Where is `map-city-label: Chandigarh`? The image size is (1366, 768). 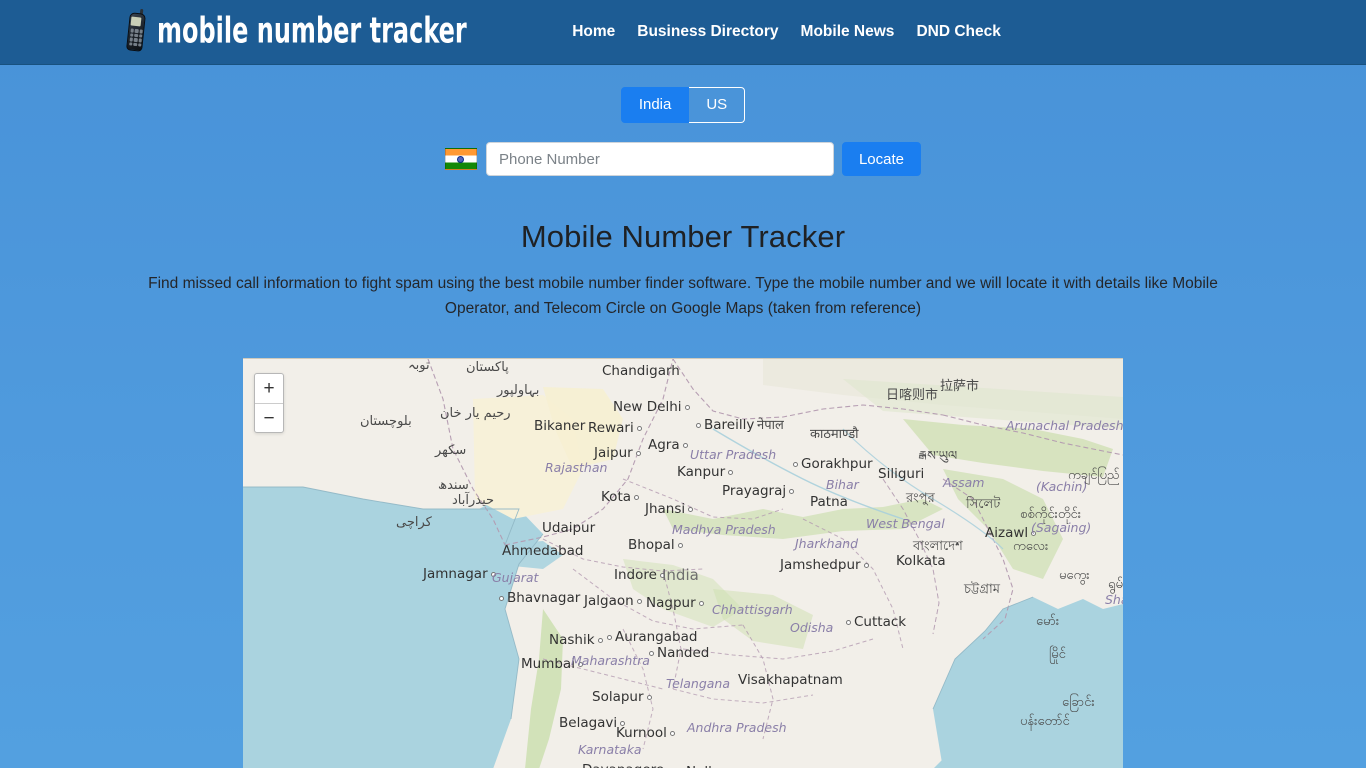 map-city-label: Chandigarh is located at coordinates (641, 371).